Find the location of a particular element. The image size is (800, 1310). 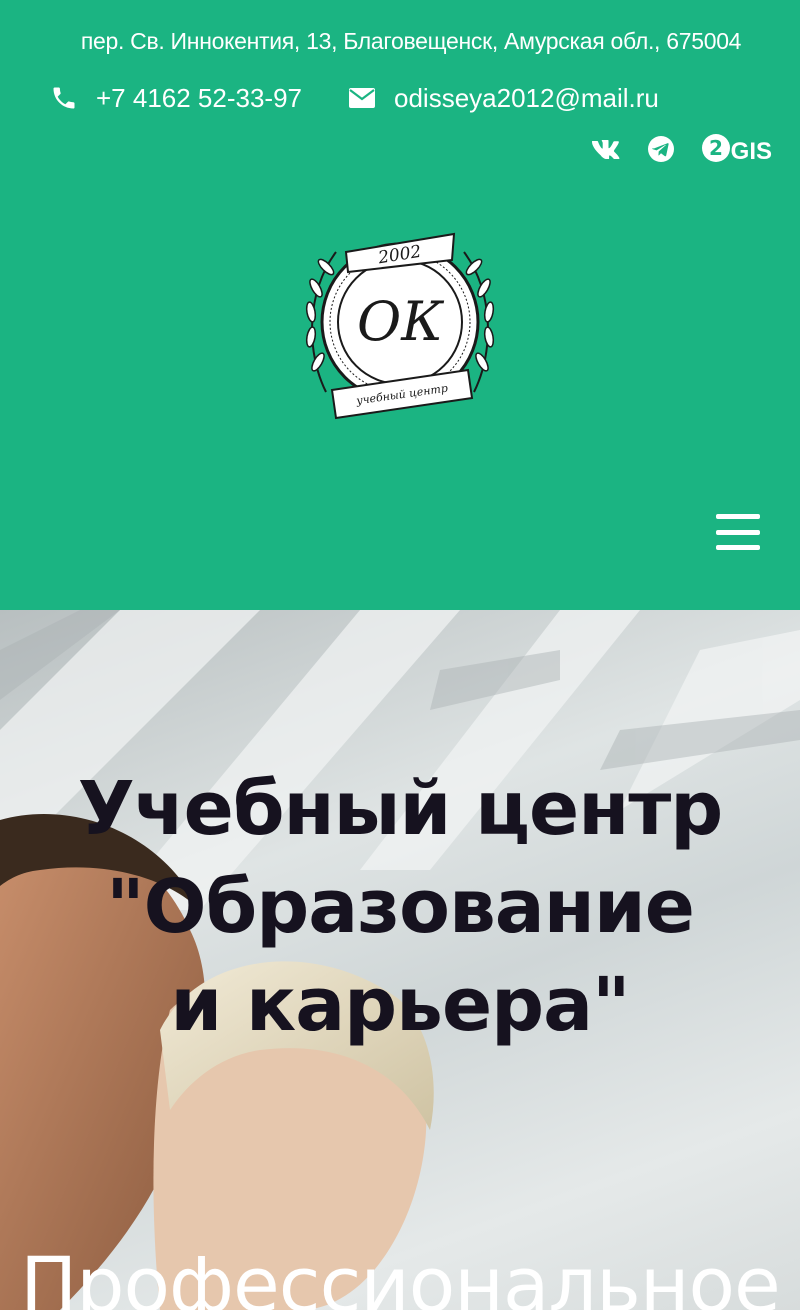

telegram-link is located at coordinates (661, 151).